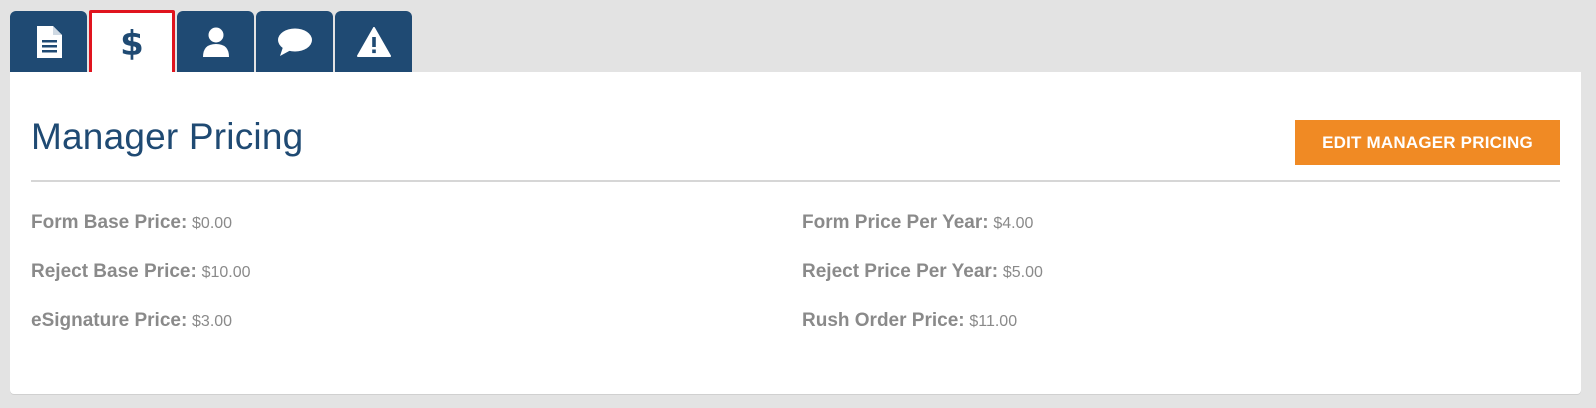  I want to click on field-reject-base-price: Reject Base Price: $10.00, so click(141, 272).